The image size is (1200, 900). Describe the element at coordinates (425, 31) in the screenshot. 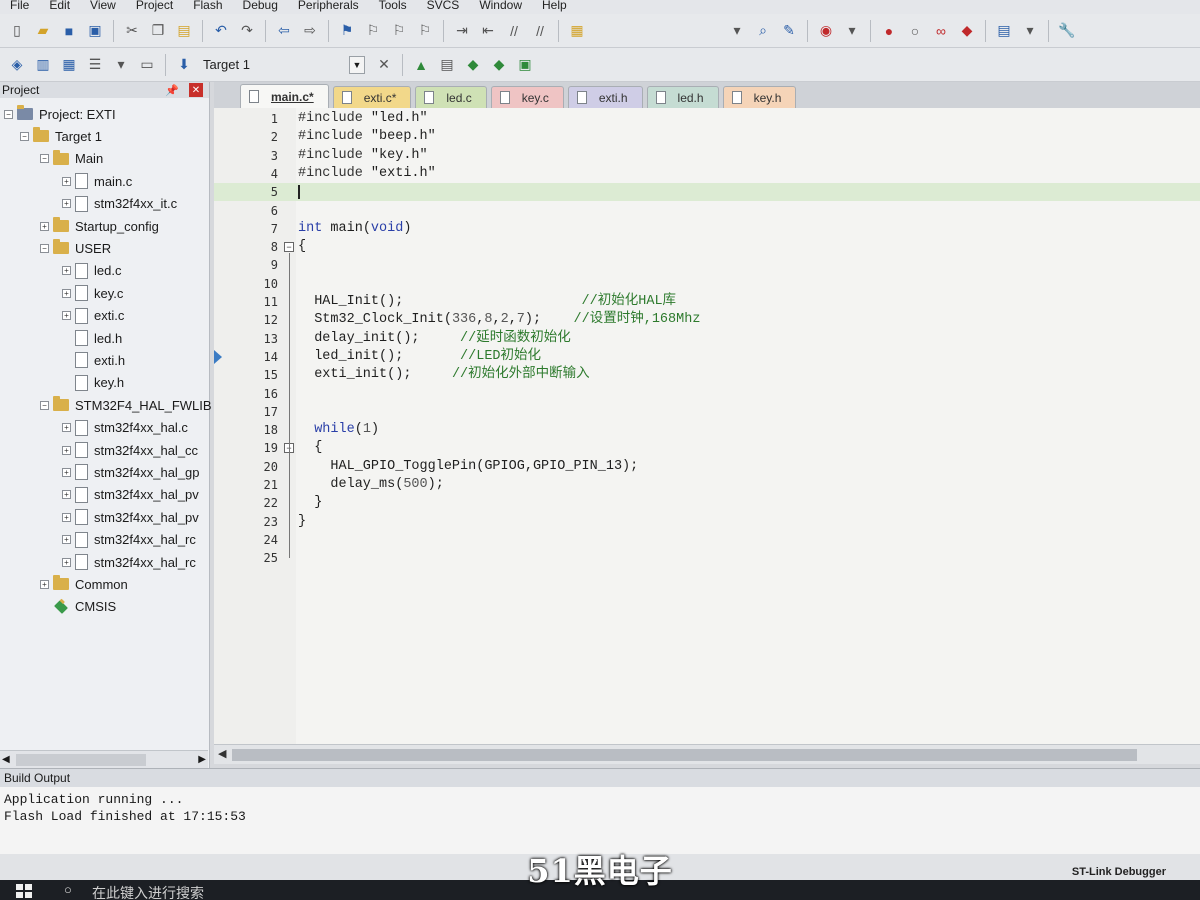

I see `bookmark-clear-icon: ⚐` at that location.